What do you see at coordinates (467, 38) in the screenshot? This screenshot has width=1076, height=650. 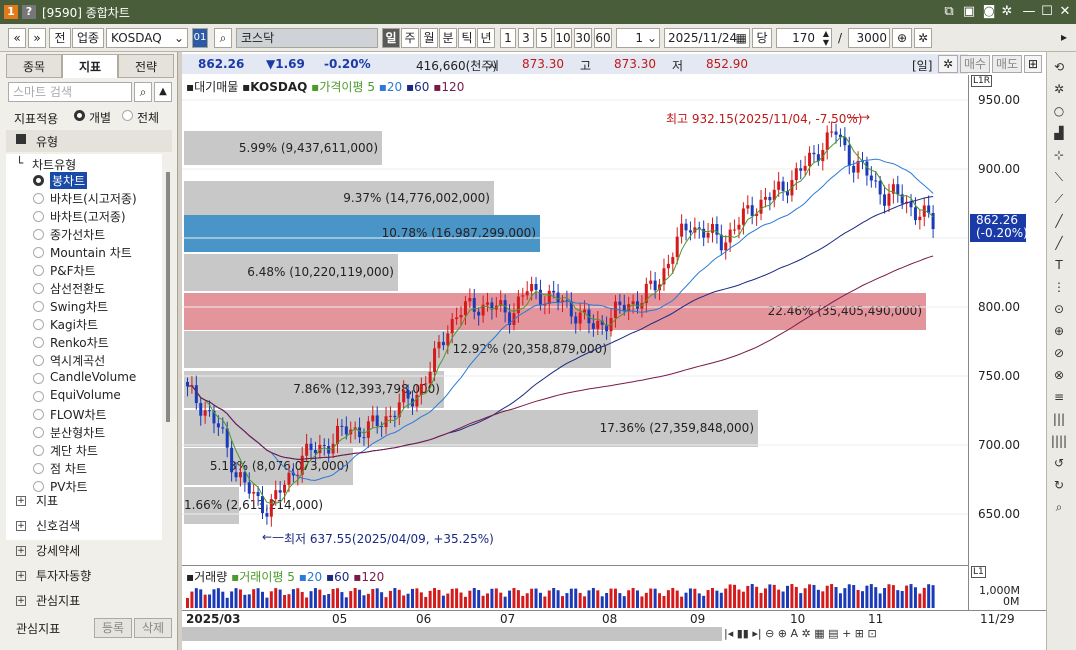 I see `period-tab-4: 틱` at bounding box center [467, 38].